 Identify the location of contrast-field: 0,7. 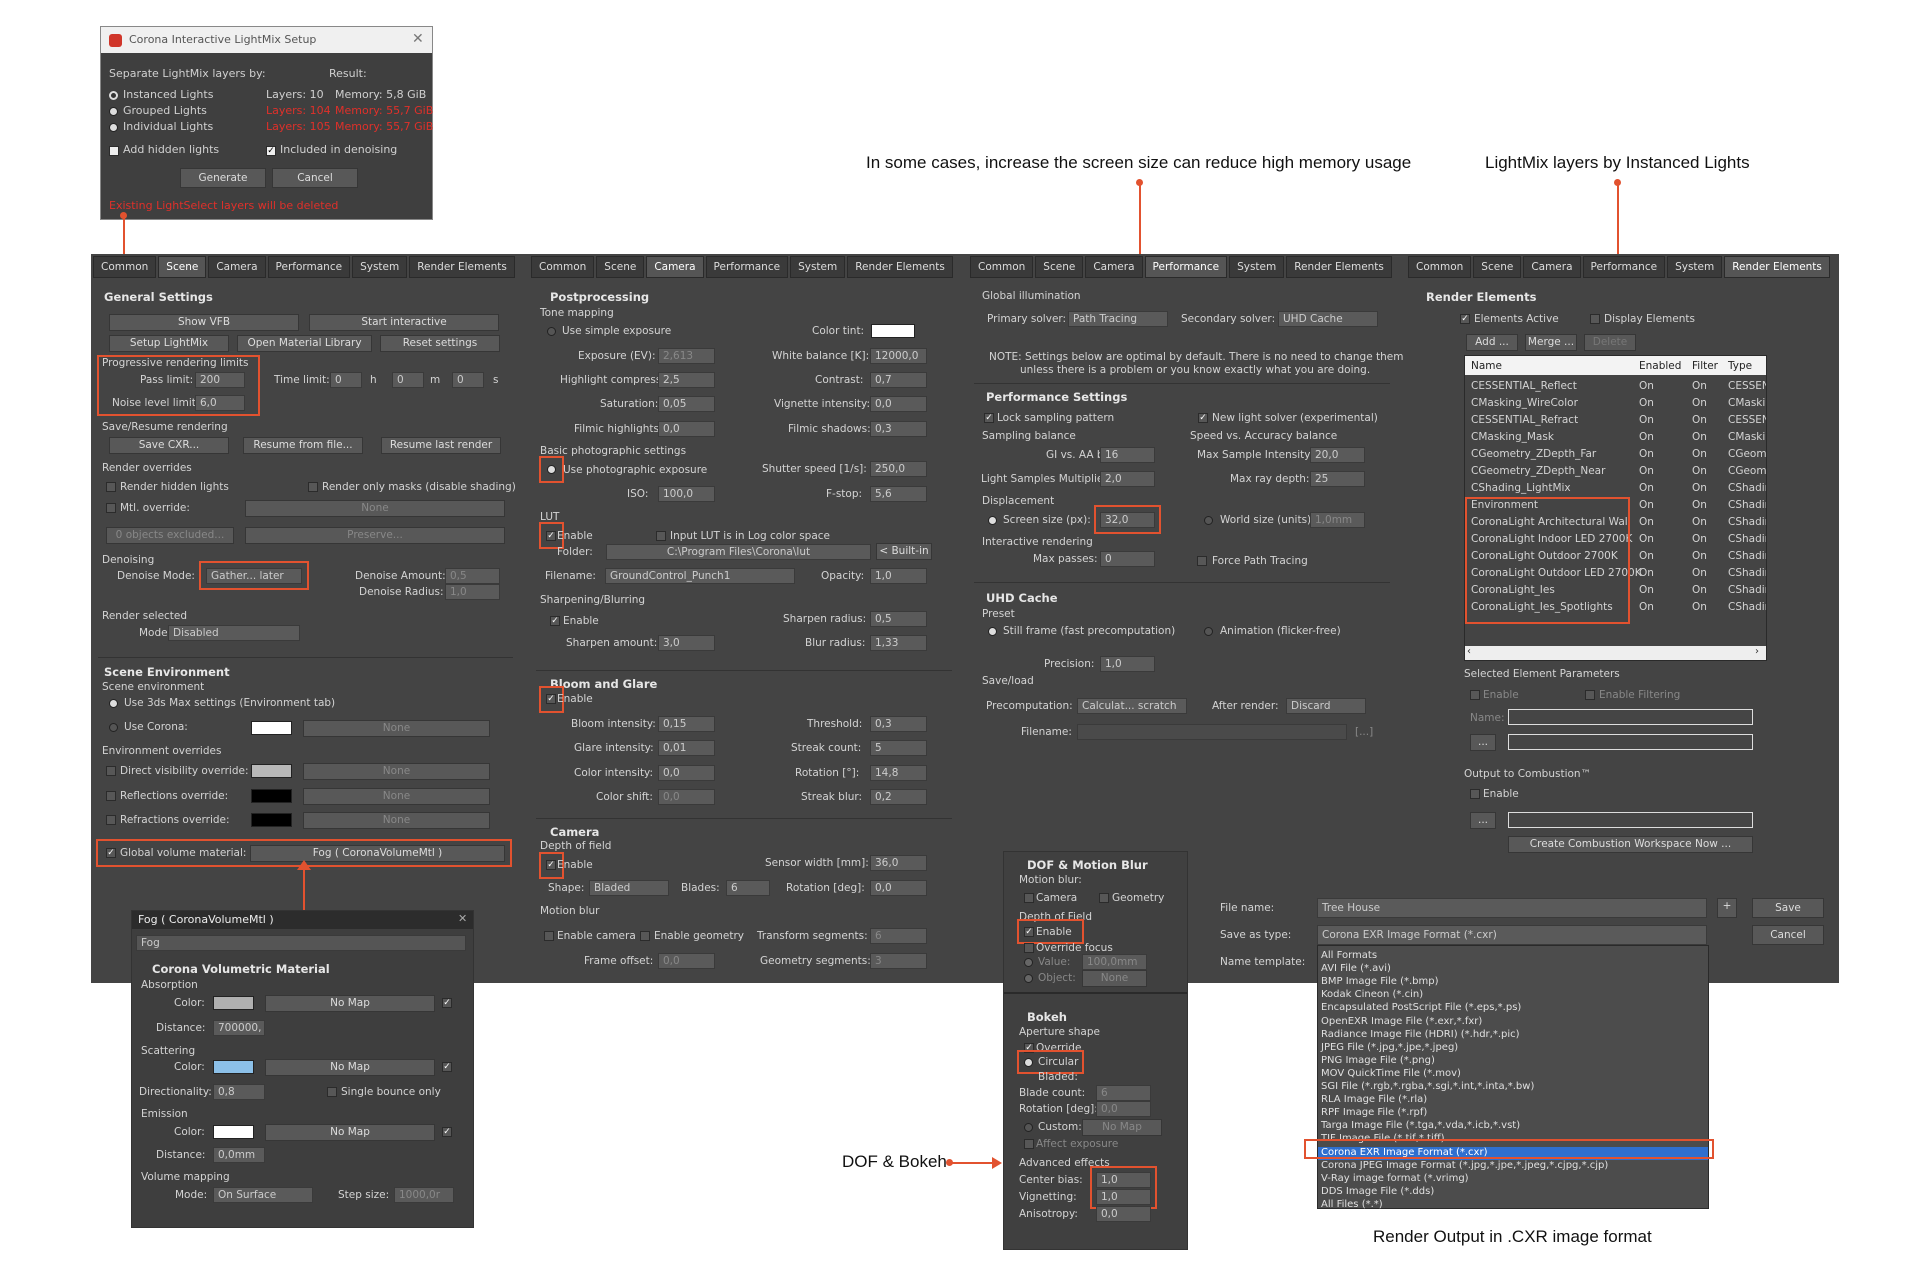
(898, 380).